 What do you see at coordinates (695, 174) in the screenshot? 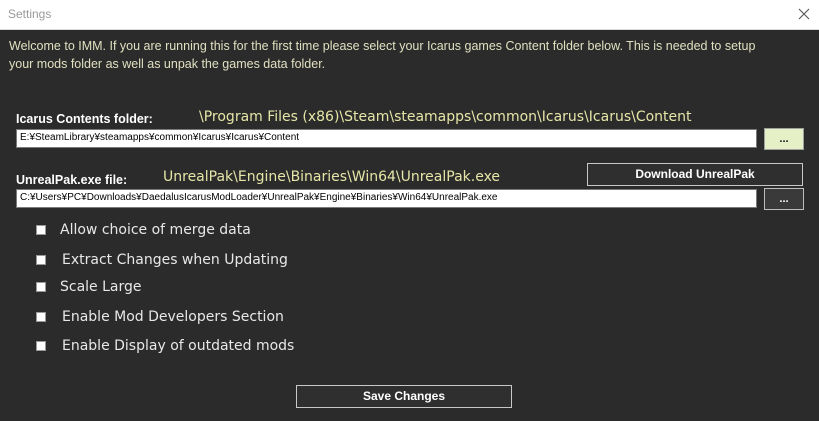
I see `download-unrealpak-button: Download UnrealPak` at bounding box center [695, 174].